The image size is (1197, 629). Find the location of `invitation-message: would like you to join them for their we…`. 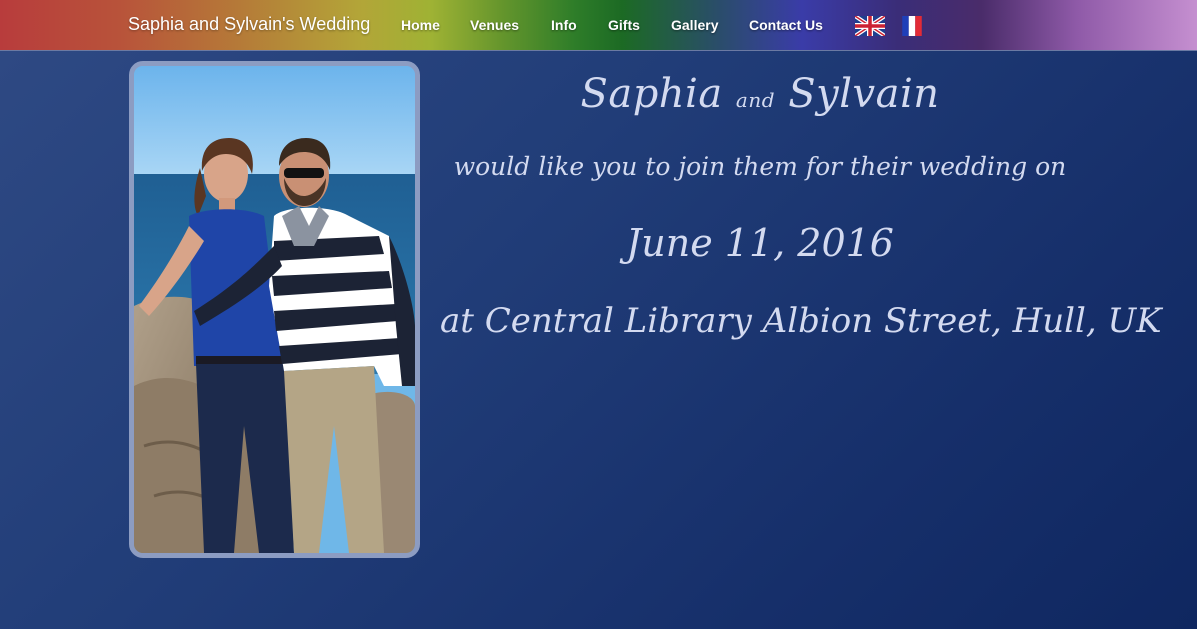

invitation-message: would like you to join them for their we… is located at coordinates (760, 166).